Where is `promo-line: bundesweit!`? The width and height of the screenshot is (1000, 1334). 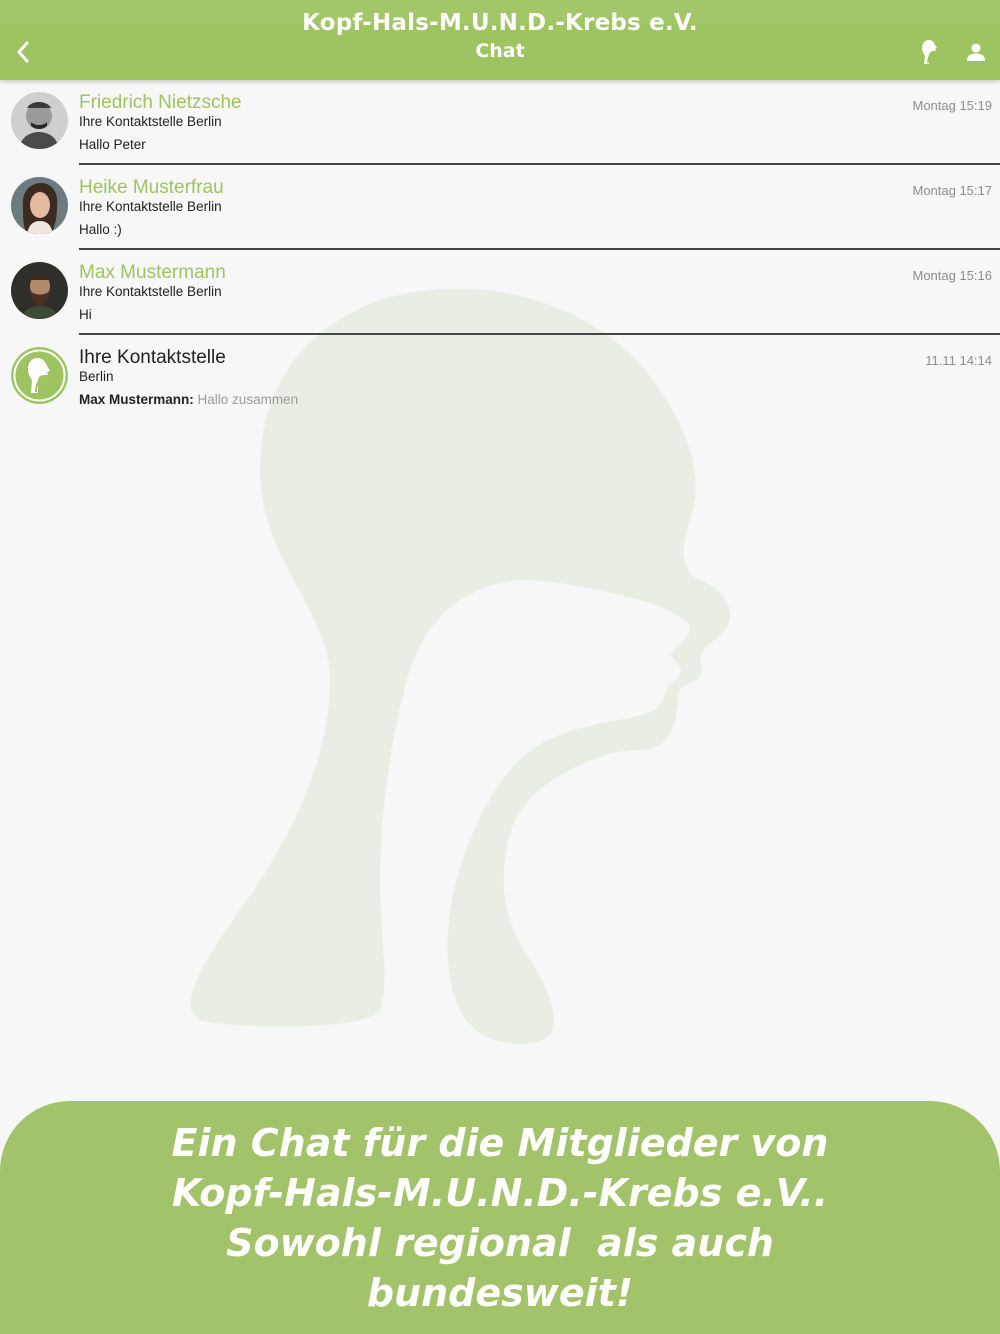
promo-line: bundesweit! is located at coordinates (500, 1292).